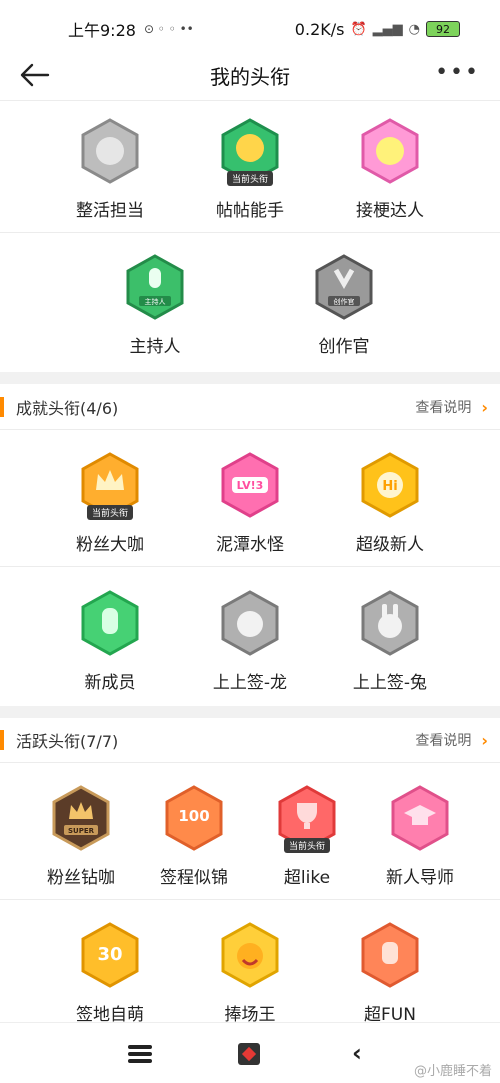 This screenshot has height=1083, width=500. Describe the element at coordinates (420, 818) in the screenshot. I see `grad-cap-badge-icon` at that location.